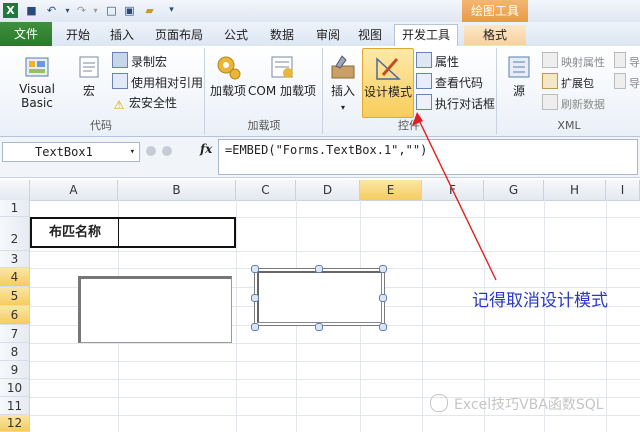 Image resolution: width=640 pixels, height=432 pixels. Describe the element at coordinates (540, 301) in the screenshot. I see `annotation-text: 记得取消设计模式` at that location.